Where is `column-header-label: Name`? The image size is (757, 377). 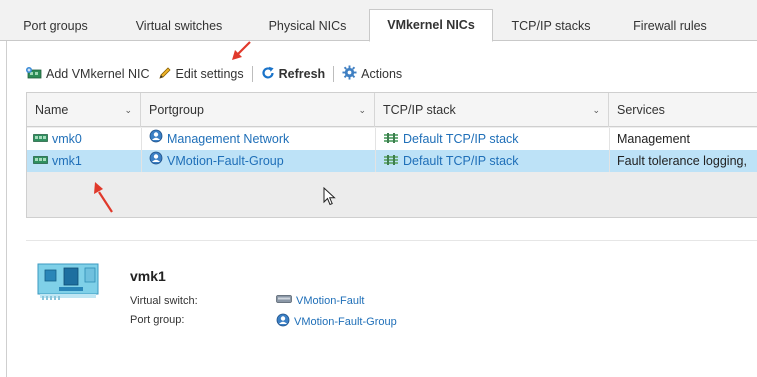 column-header-label: Name is located at coordinates (52, 110).